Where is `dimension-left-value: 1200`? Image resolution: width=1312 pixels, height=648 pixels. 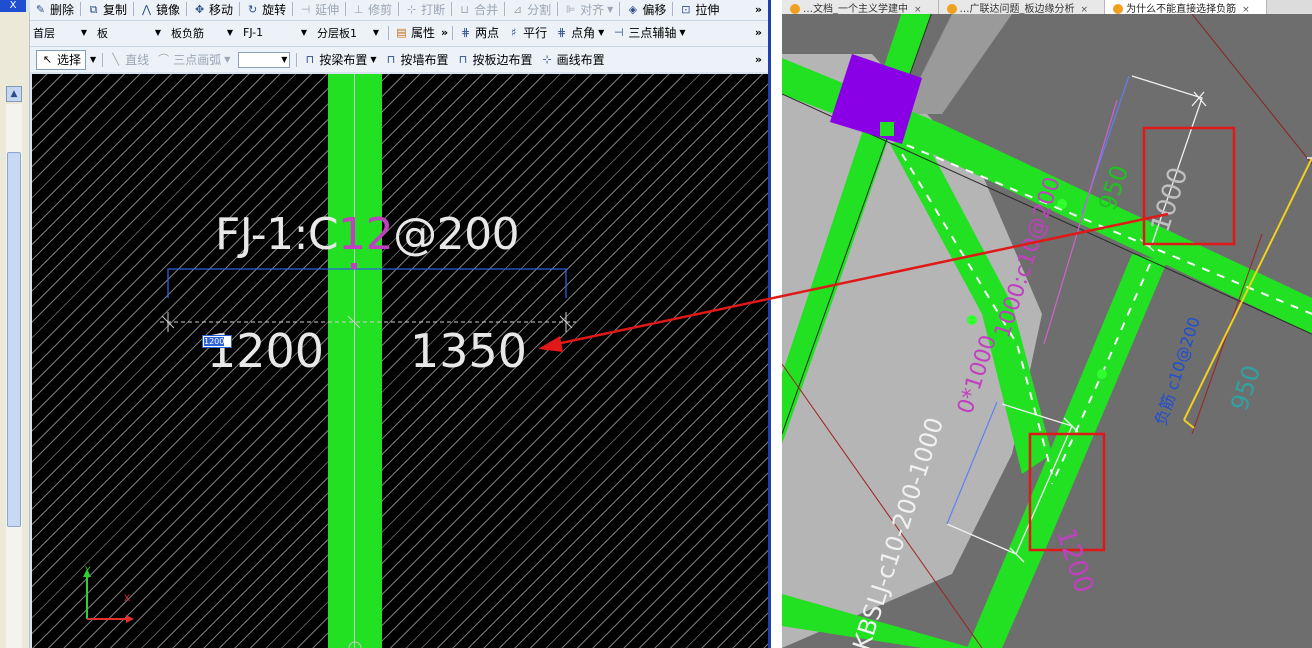 dimension-left-value: 1200 is located at coordinates (265, 351).